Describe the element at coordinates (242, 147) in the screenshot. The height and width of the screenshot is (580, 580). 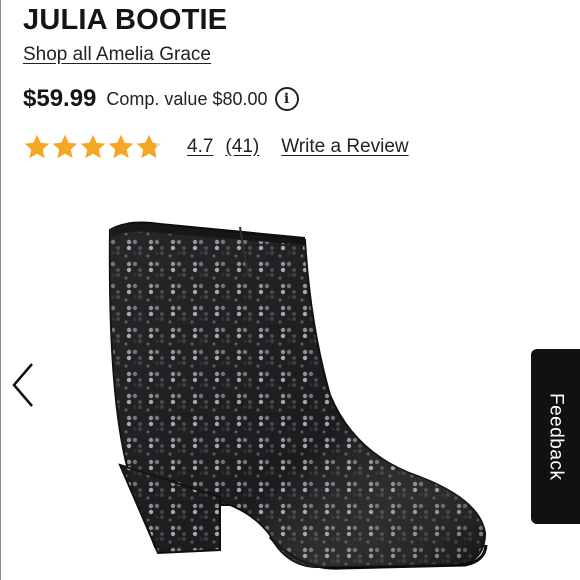
I see `review-count-link: (41)` at that location.